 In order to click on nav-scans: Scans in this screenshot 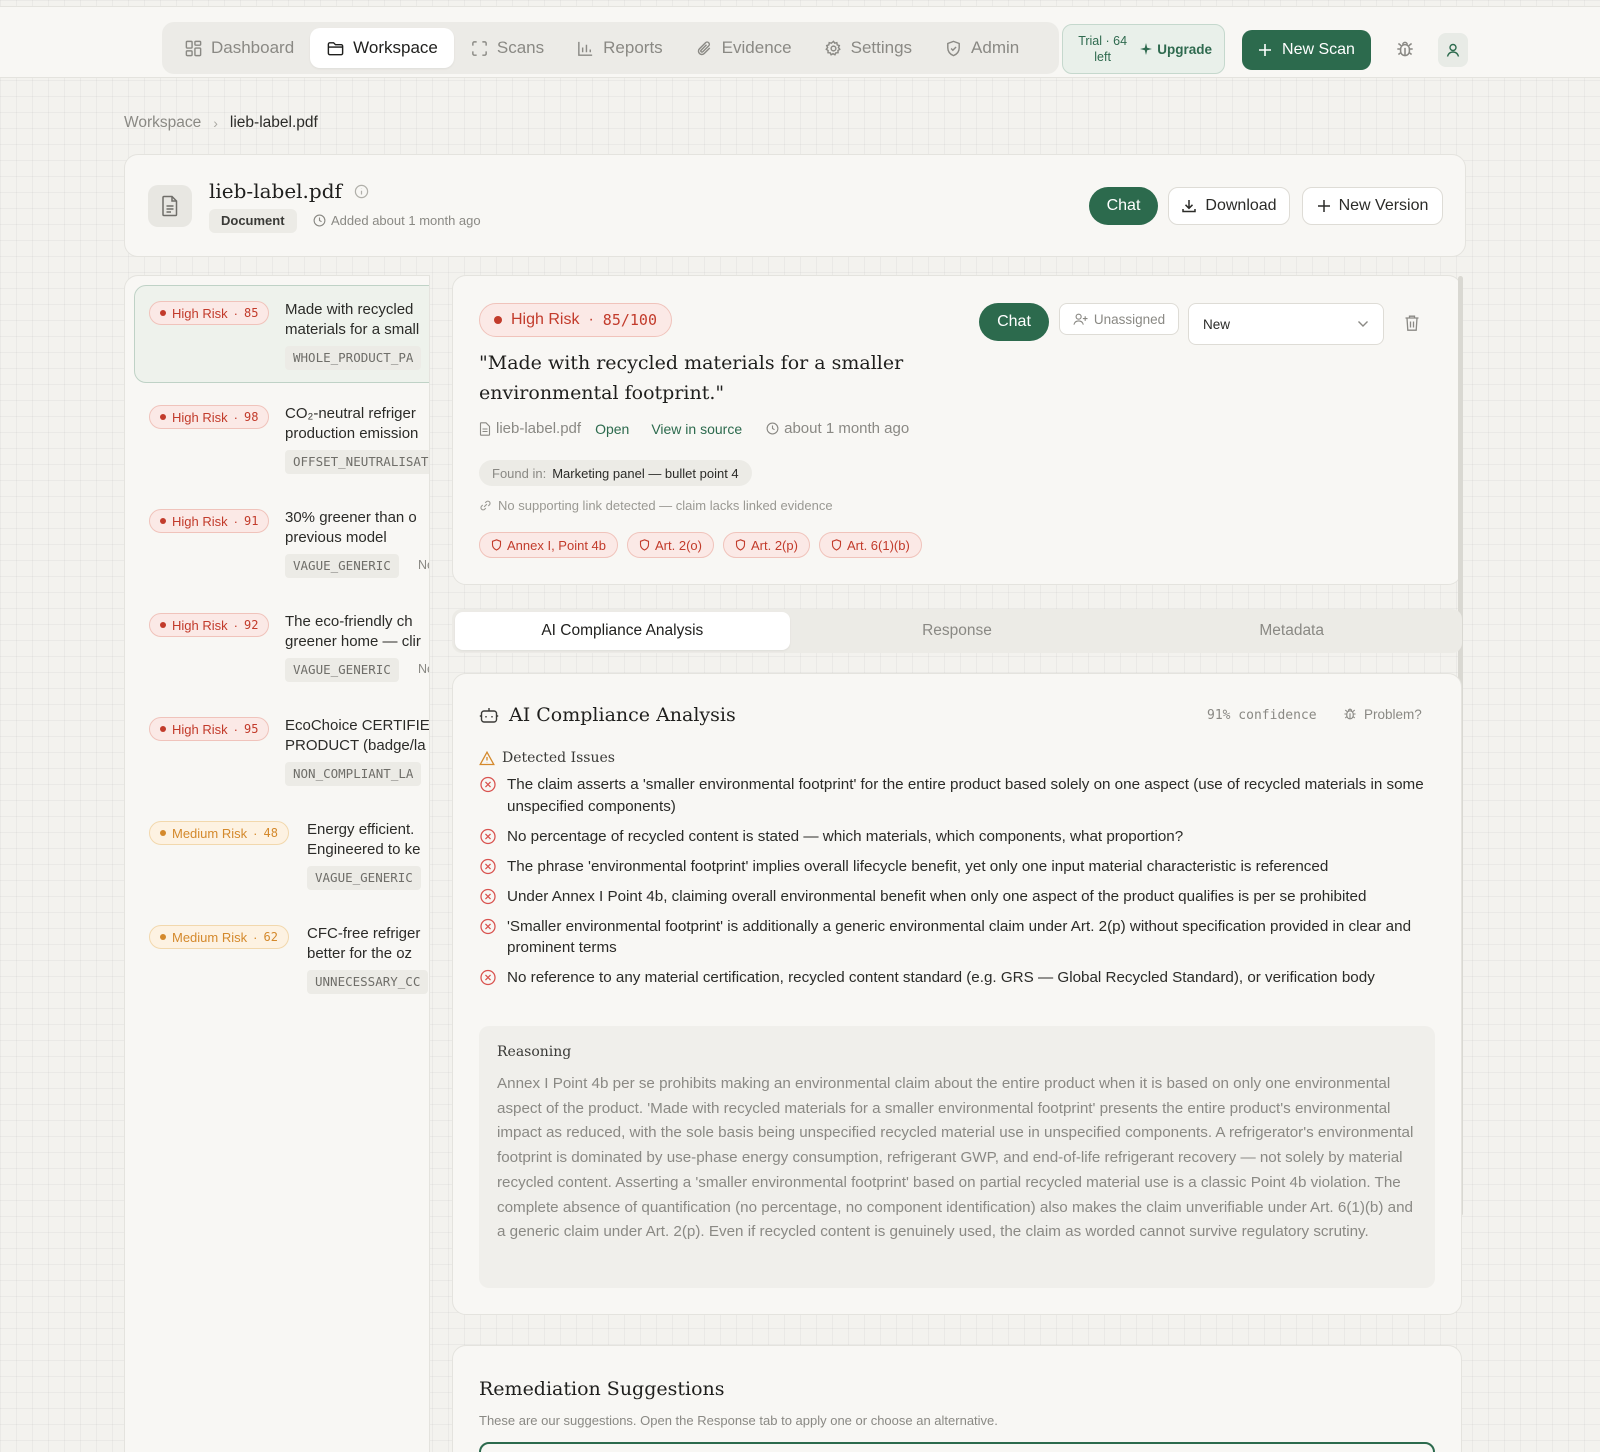, I will do `click(507, 48)`.